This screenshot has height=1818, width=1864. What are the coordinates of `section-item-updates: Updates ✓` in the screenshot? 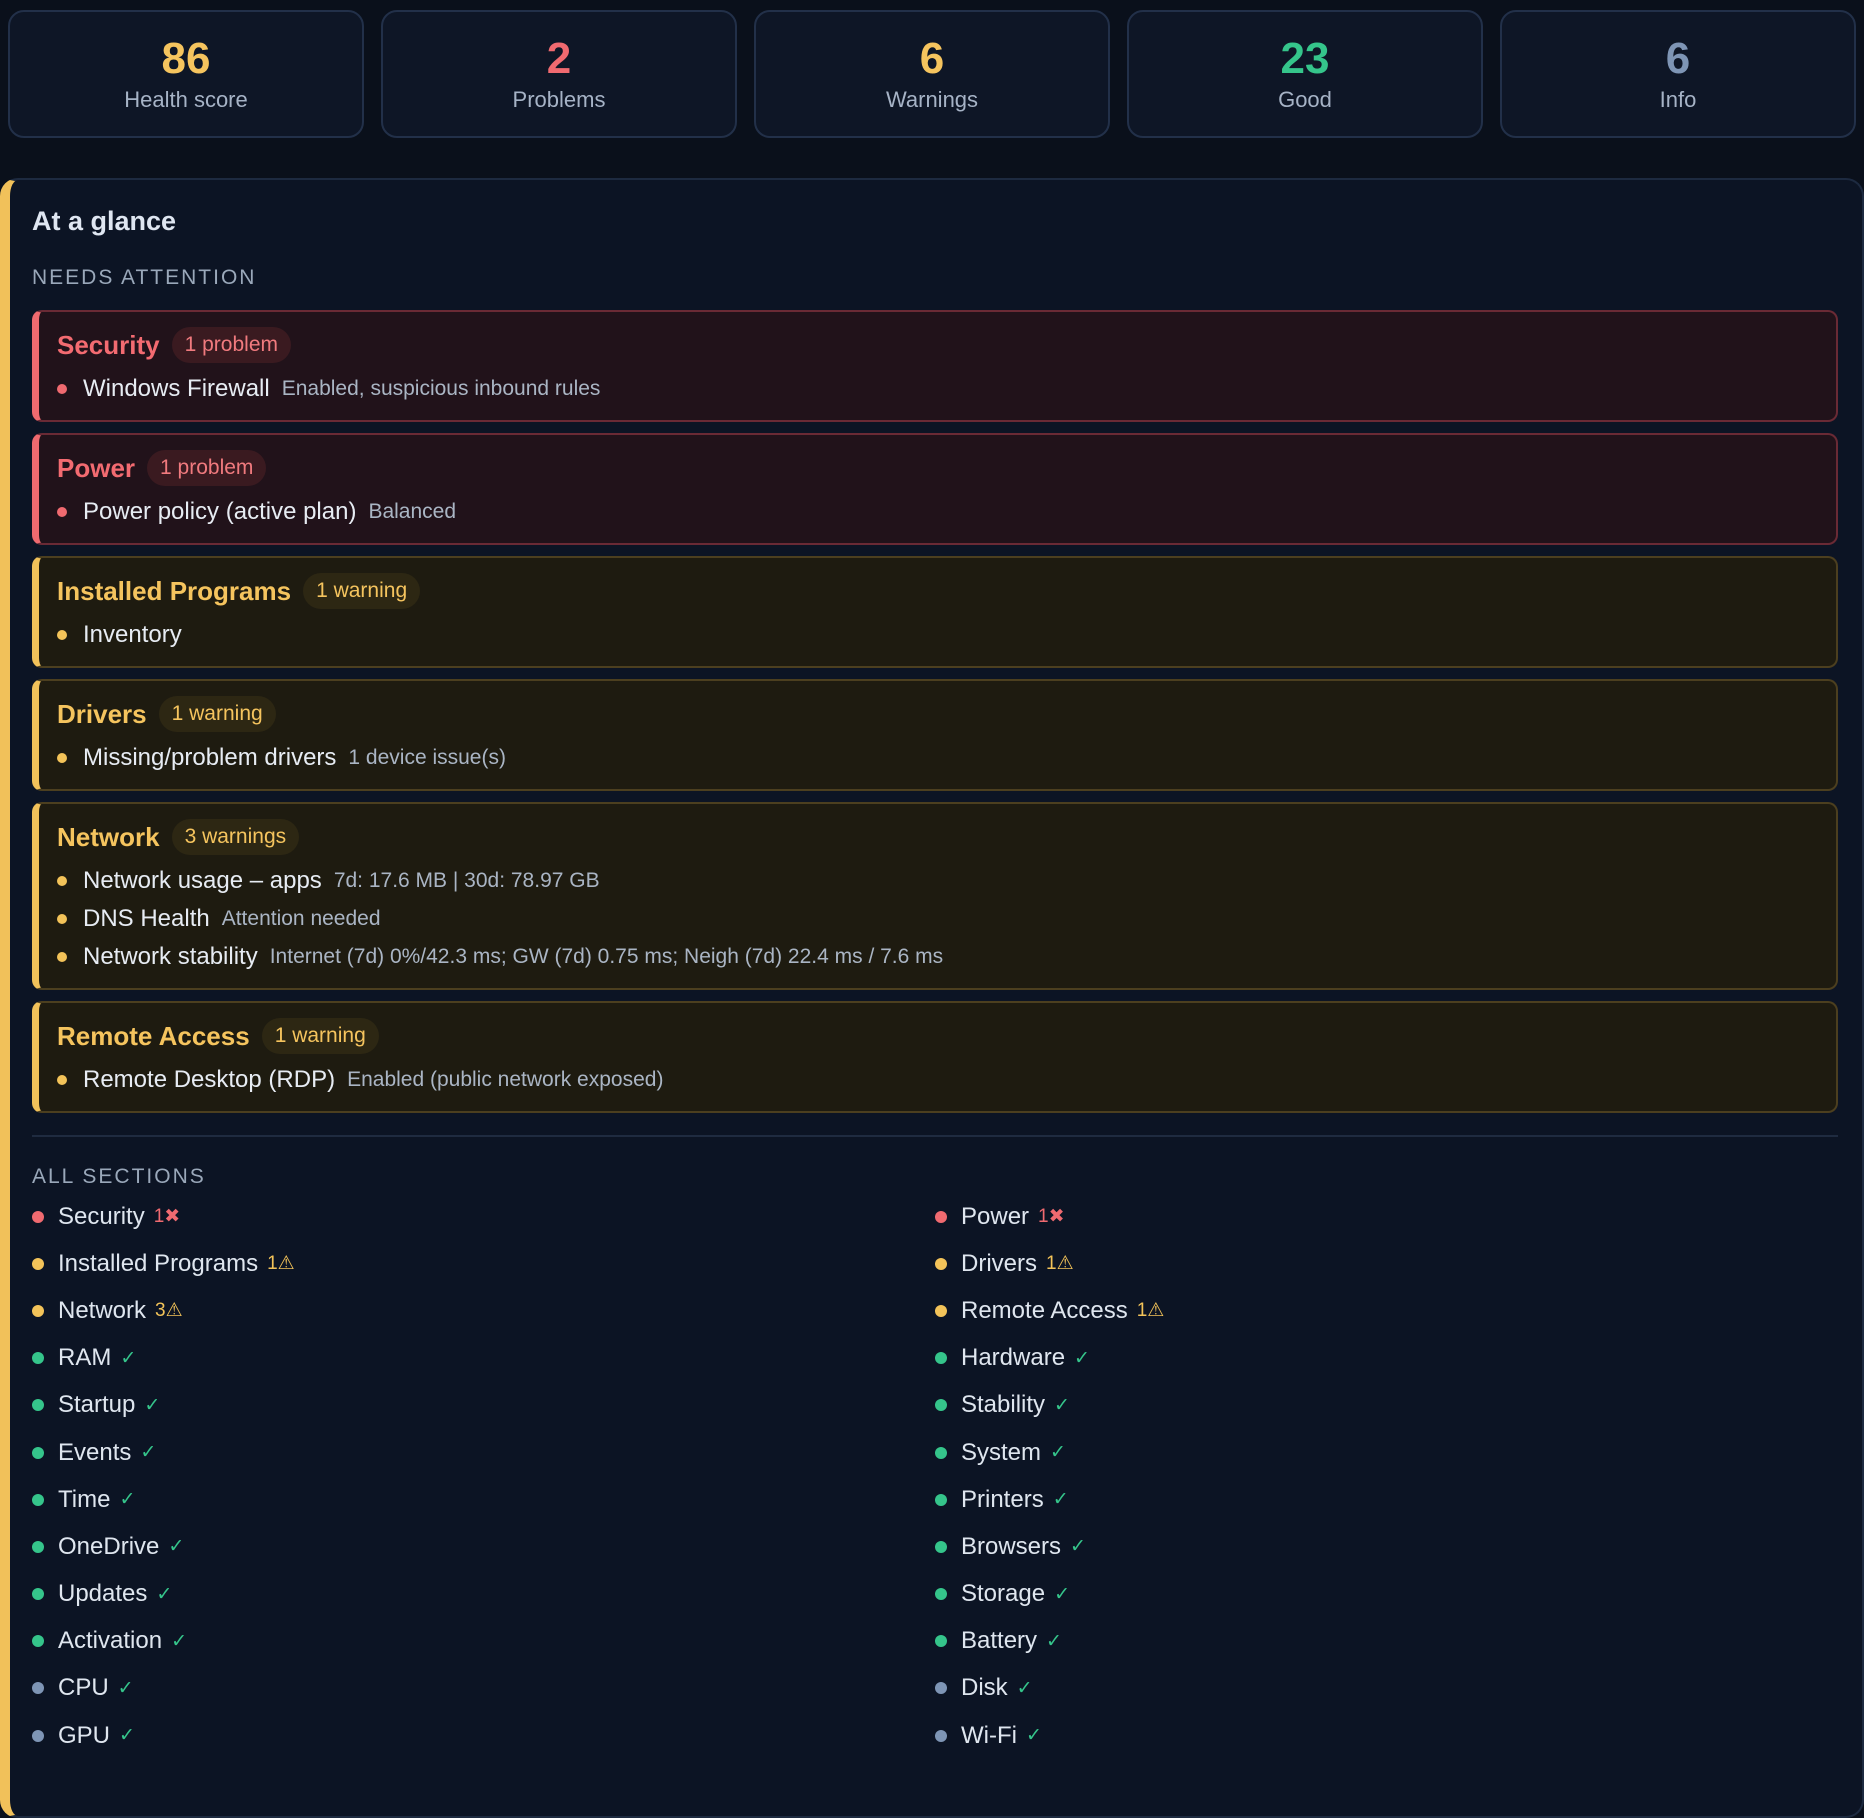 It's located at (483, 1594).